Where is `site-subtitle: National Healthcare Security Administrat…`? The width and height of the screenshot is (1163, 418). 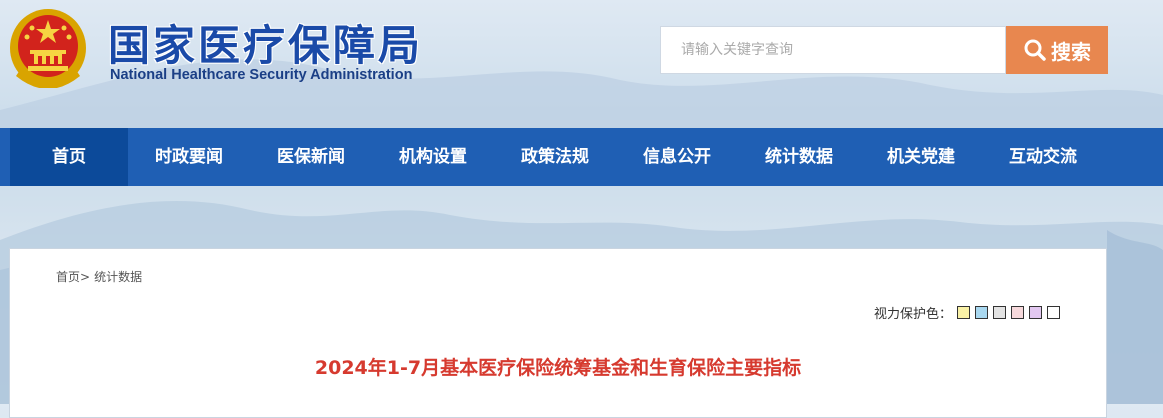 site-subtitle: National Healthcare Security Administrat… is located at coordinates (261, 75).